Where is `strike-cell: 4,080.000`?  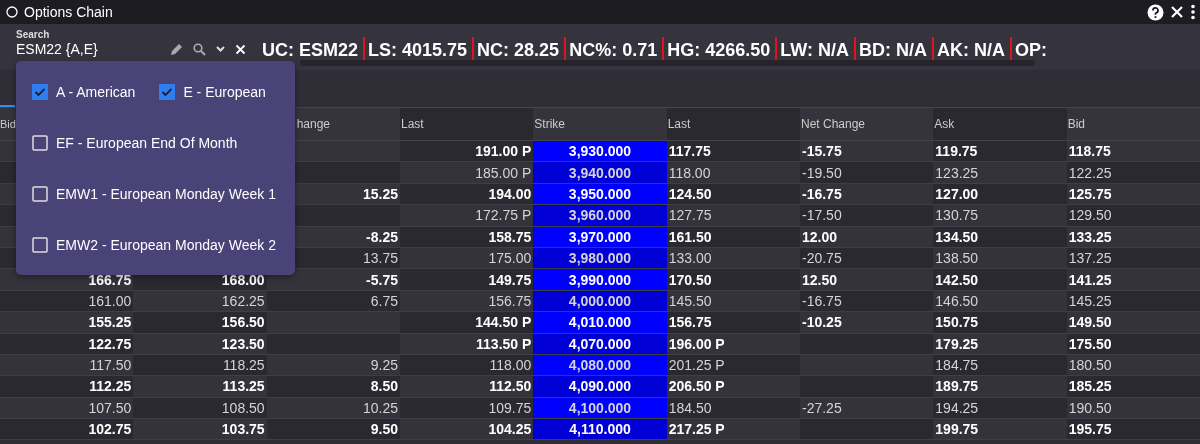 strike-cell: 4,080.000 is located at coordinates (600, 365).